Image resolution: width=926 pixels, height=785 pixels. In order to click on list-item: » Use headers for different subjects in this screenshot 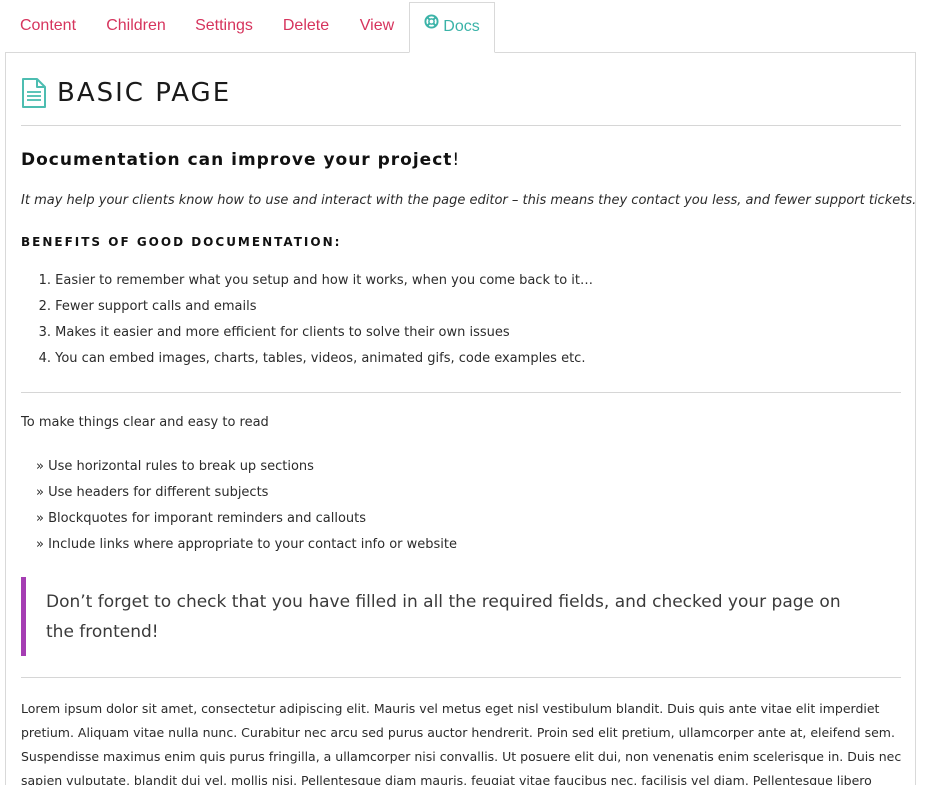, I will do `click(152, 492)`.